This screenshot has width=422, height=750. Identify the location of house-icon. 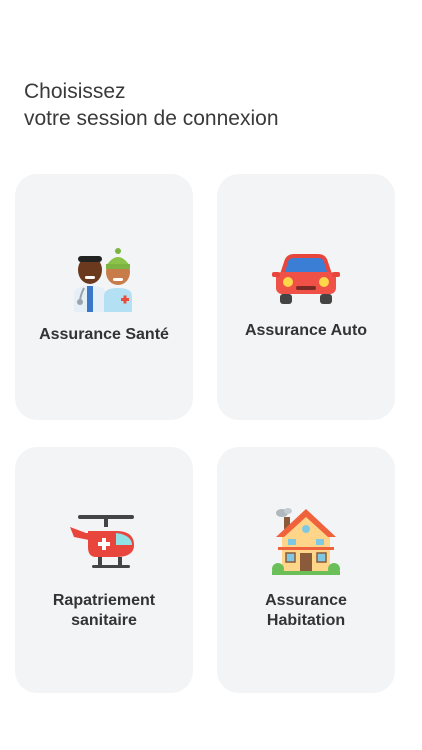
(306, 541).